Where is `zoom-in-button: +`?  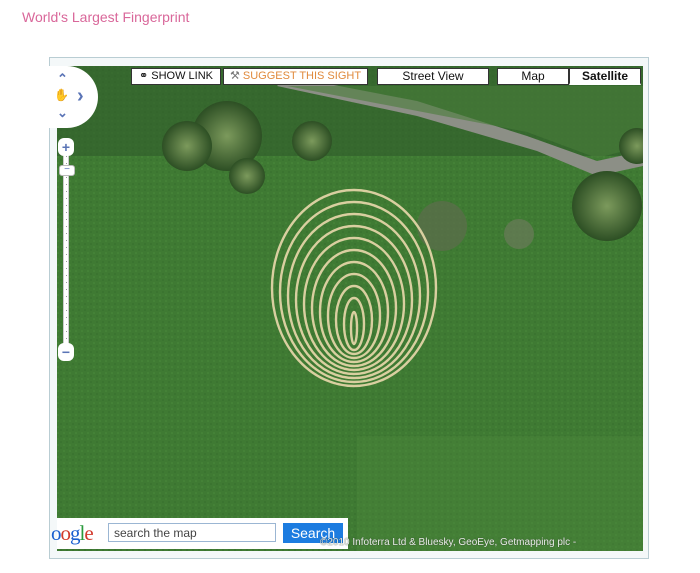
zoom-in-button: + is located at coordinates (66, 147).